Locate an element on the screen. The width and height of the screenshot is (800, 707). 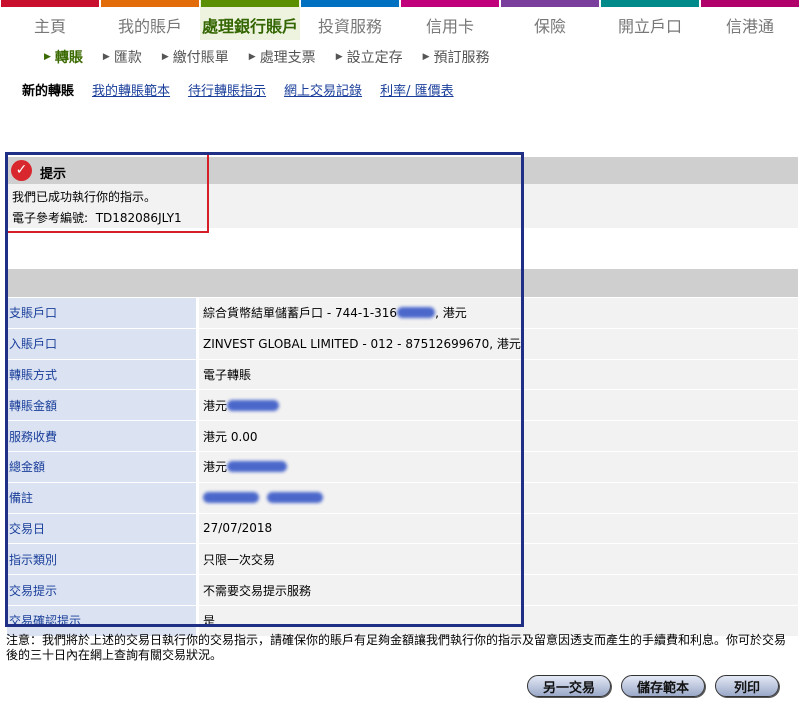
top-nav-investment: 投資服務 is located at coordinates (350, 20).